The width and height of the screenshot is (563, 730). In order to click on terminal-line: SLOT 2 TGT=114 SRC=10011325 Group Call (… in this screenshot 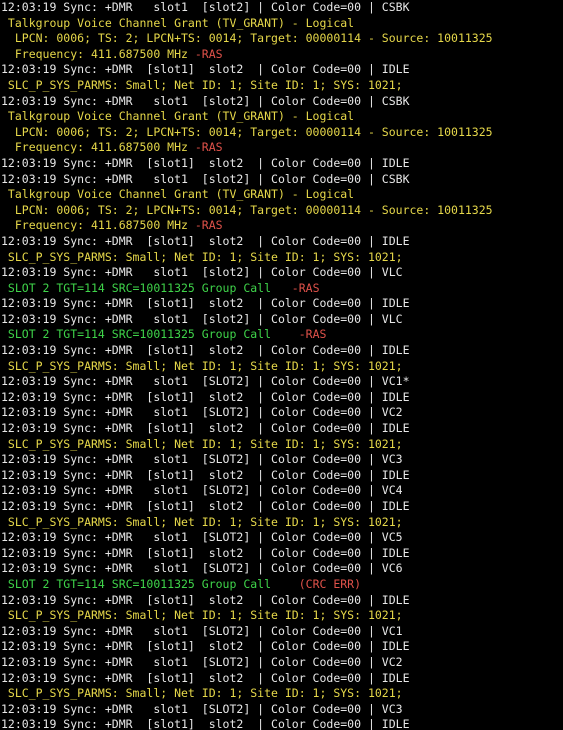, I will do `click(281, 585)`.